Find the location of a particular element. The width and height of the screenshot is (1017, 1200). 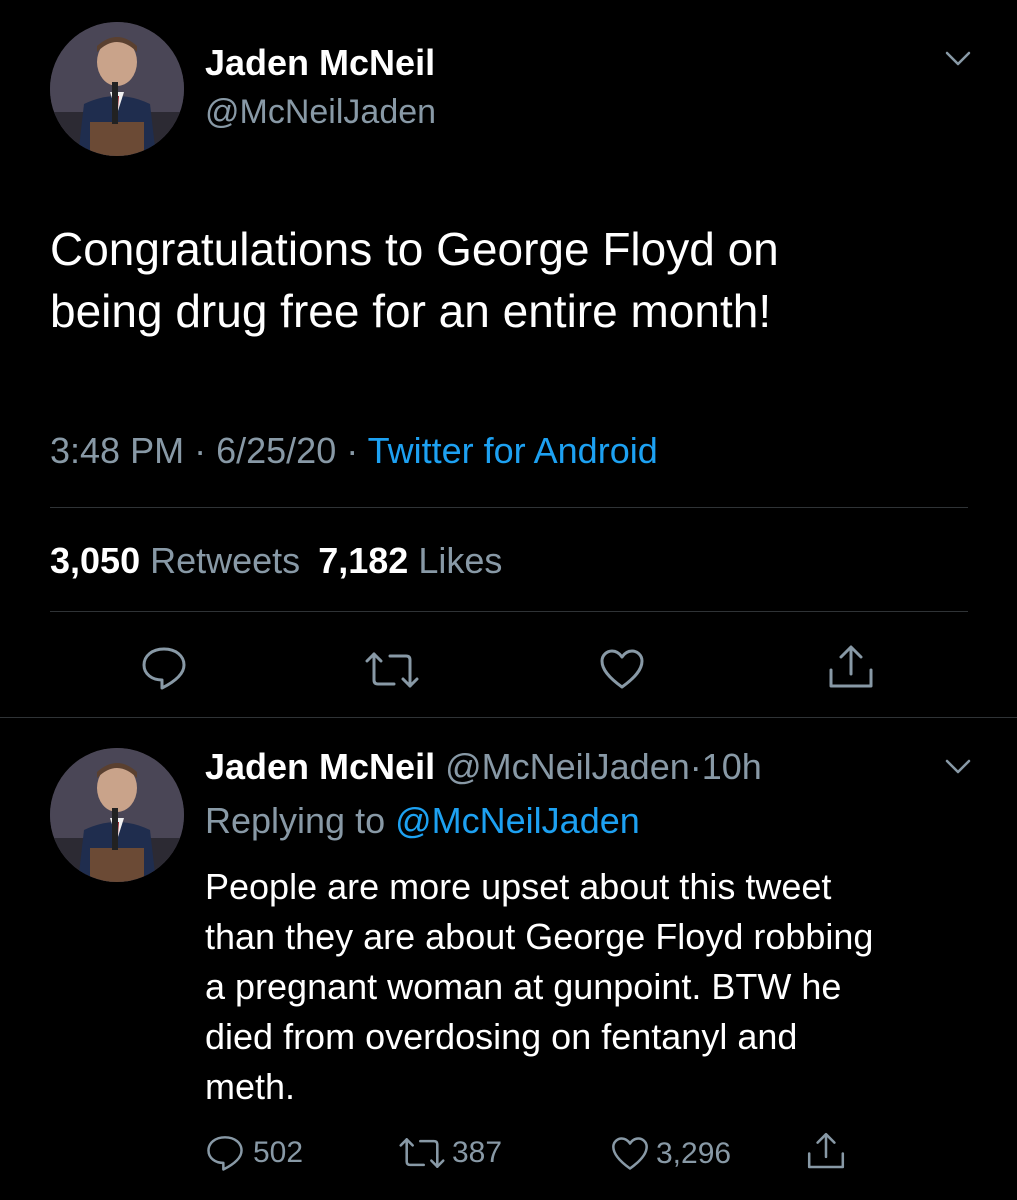

reply-action-reply: 502 is located at coordinates (254, 1153).